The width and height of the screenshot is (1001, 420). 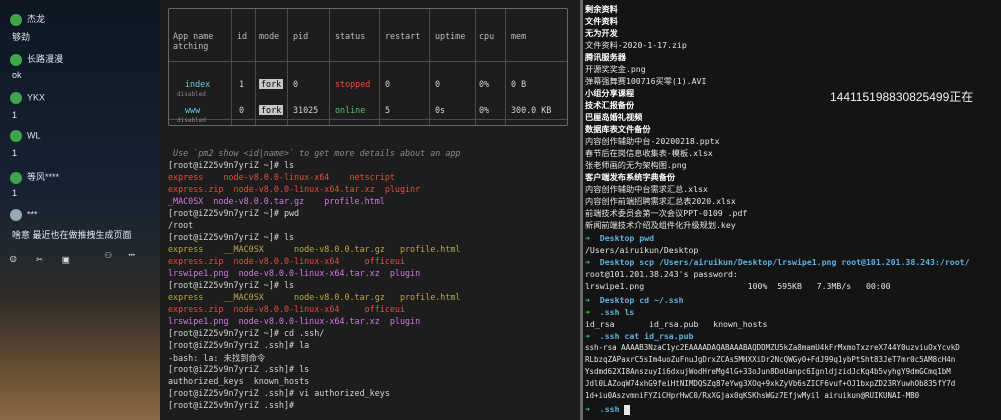 What do you see at coordinates (43, 177) in the screenshot?
I see `sender-name: 等风****` at bounding box center [43, 177].